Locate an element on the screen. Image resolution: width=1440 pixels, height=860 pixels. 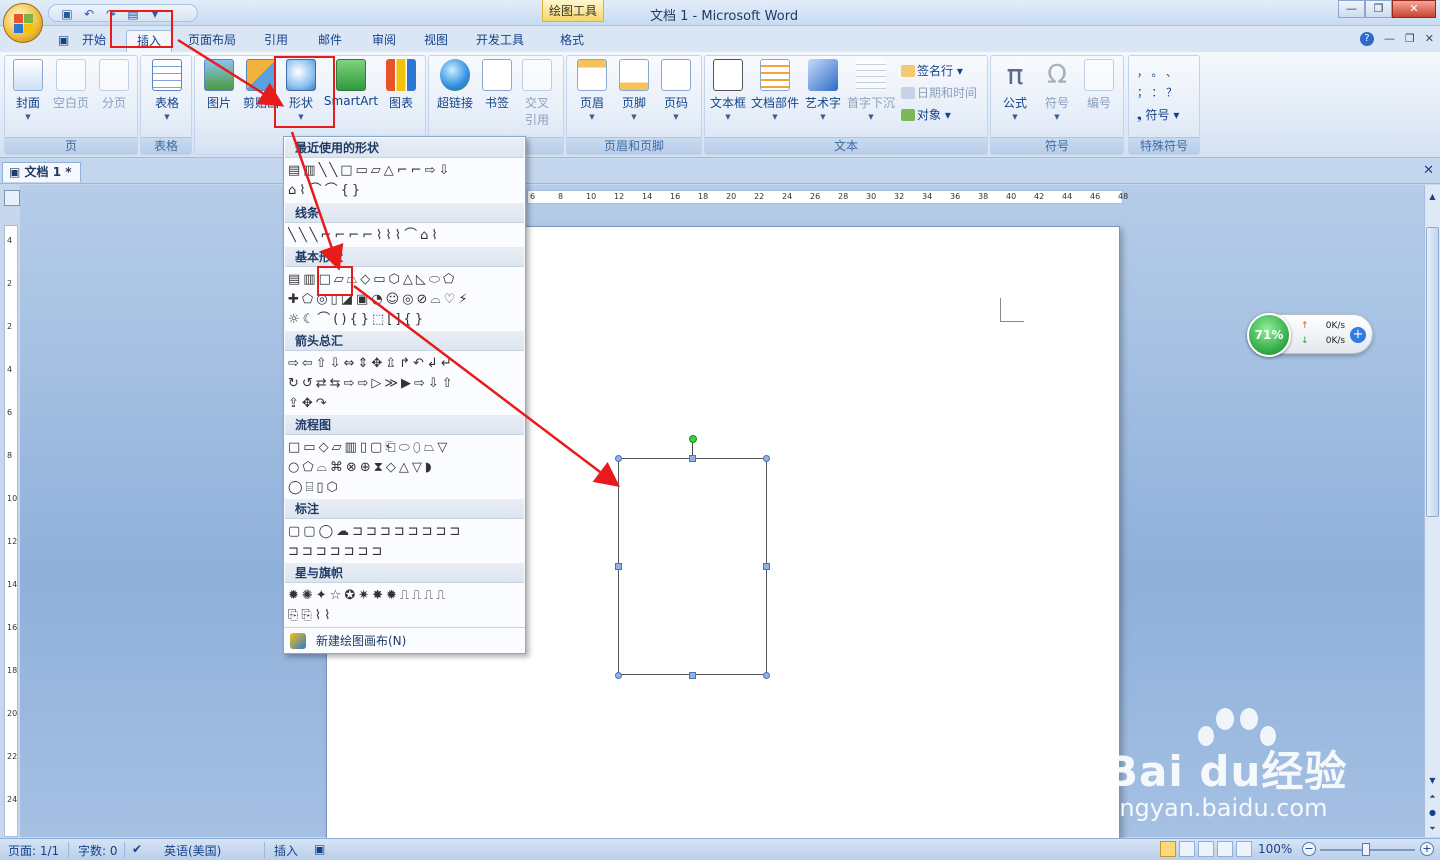
equation-button: π 公式 ▼ is located at coordinates (1015, 90).